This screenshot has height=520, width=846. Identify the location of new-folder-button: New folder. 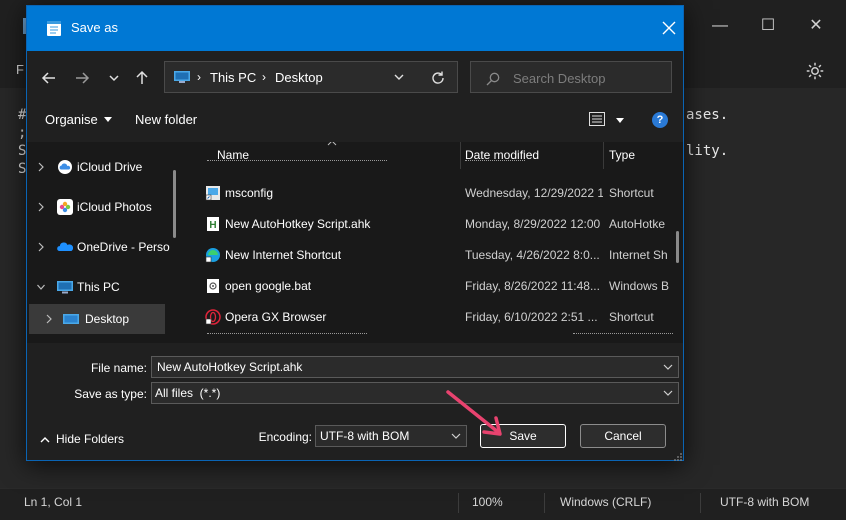
(166, 119).